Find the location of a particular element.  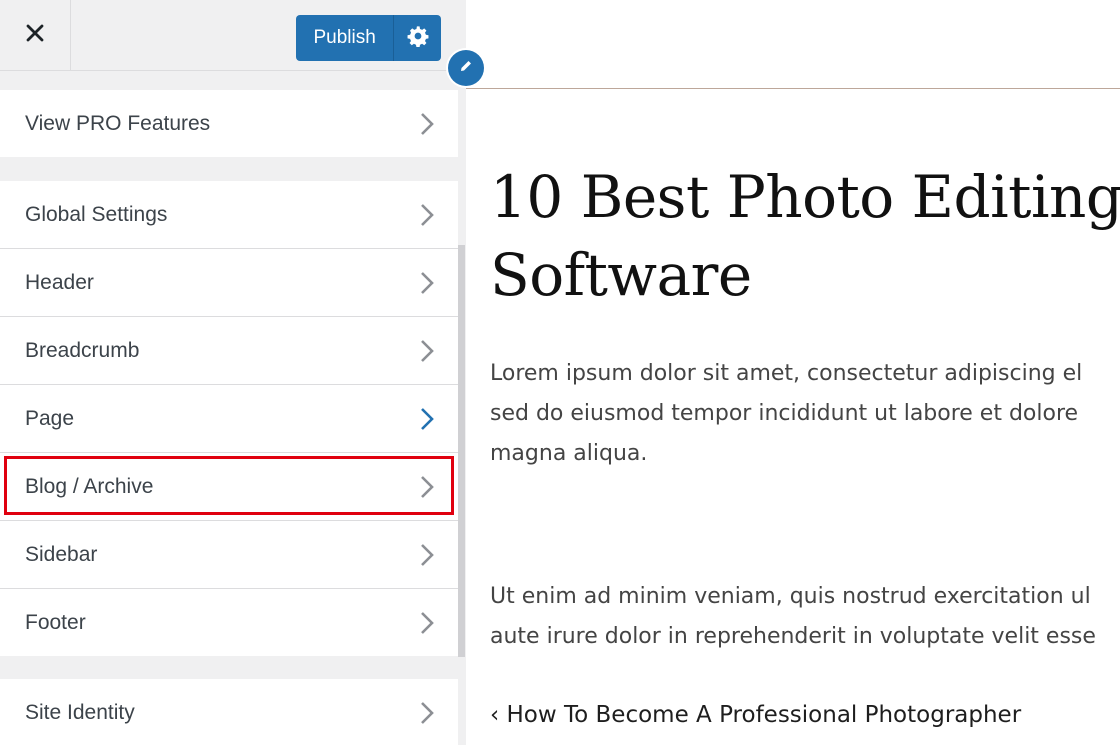

menu-item-sidebar: Sidebar is located at coordinates (229, 555).